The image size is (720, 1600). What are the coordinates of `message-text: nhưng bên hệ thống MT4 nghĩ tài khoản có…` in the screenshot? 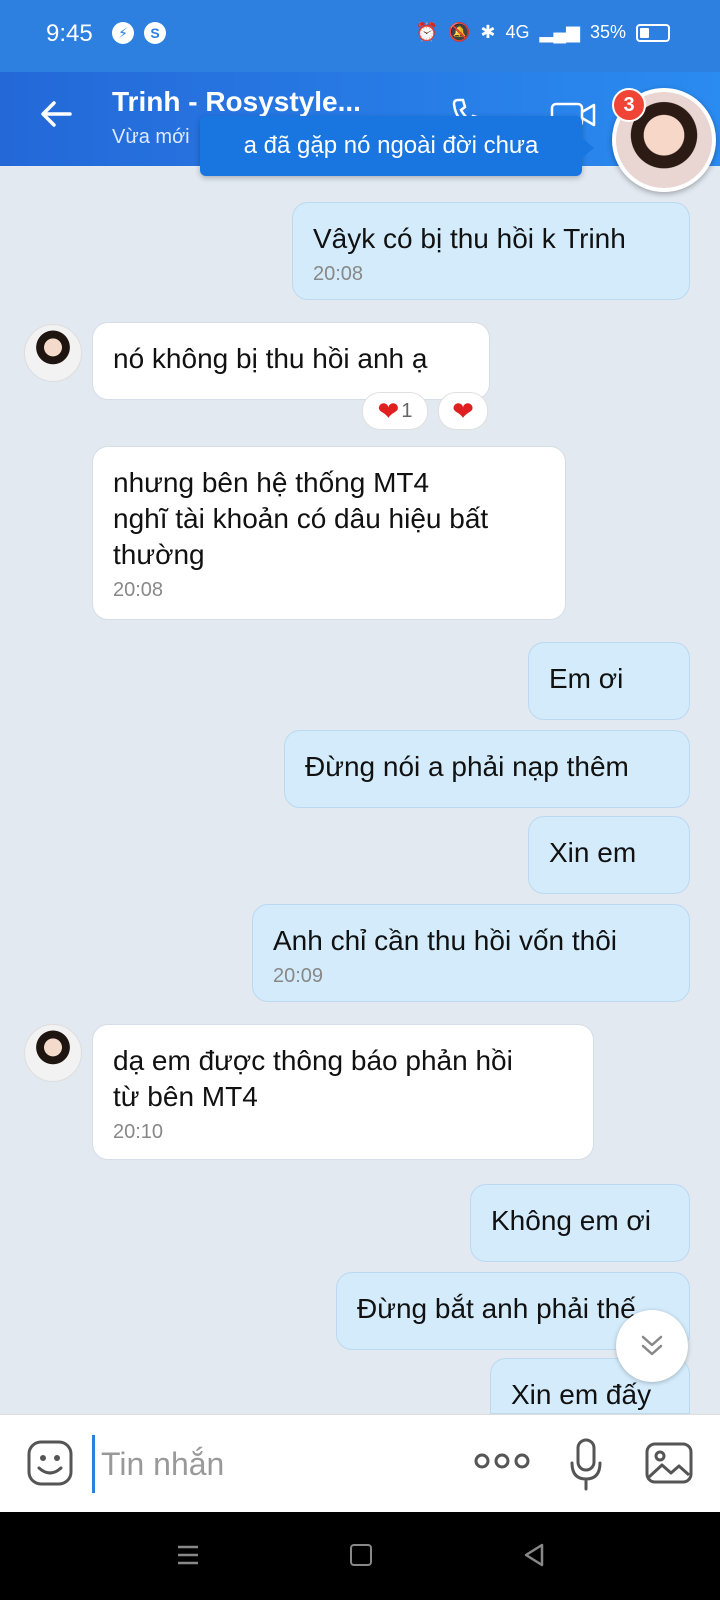 It's located at (301, 518).